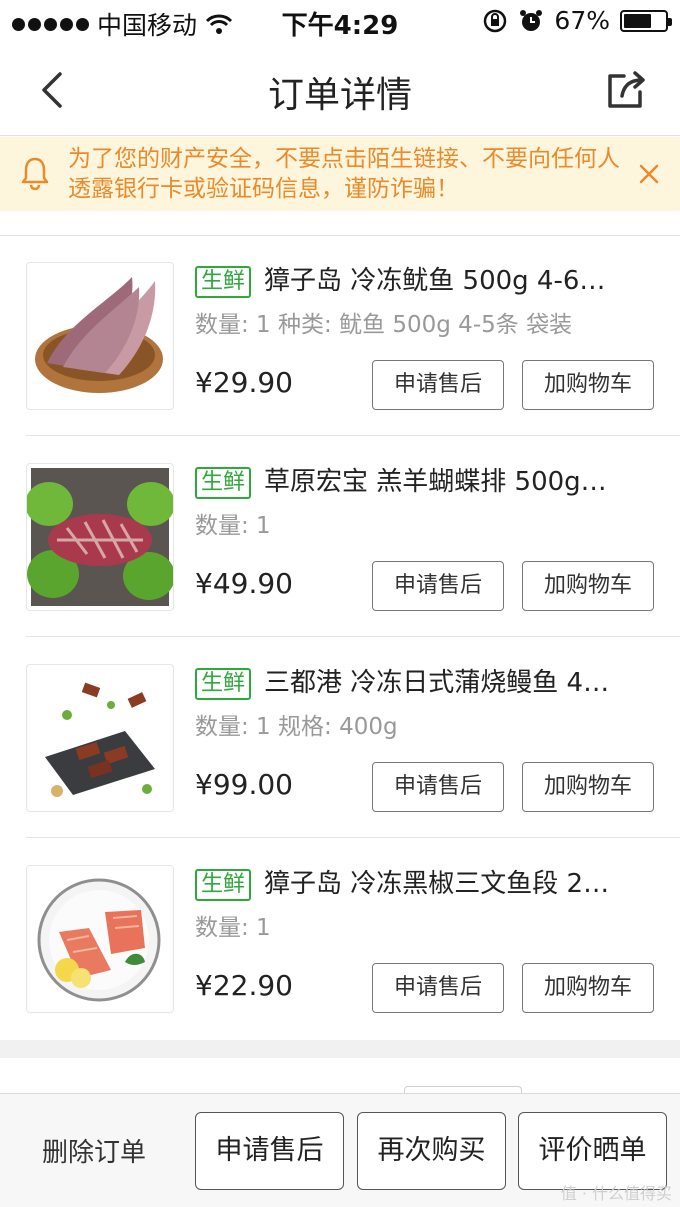  I want to click on status-bar: 中国移动 下午4:29 67%, so click(340, 22).